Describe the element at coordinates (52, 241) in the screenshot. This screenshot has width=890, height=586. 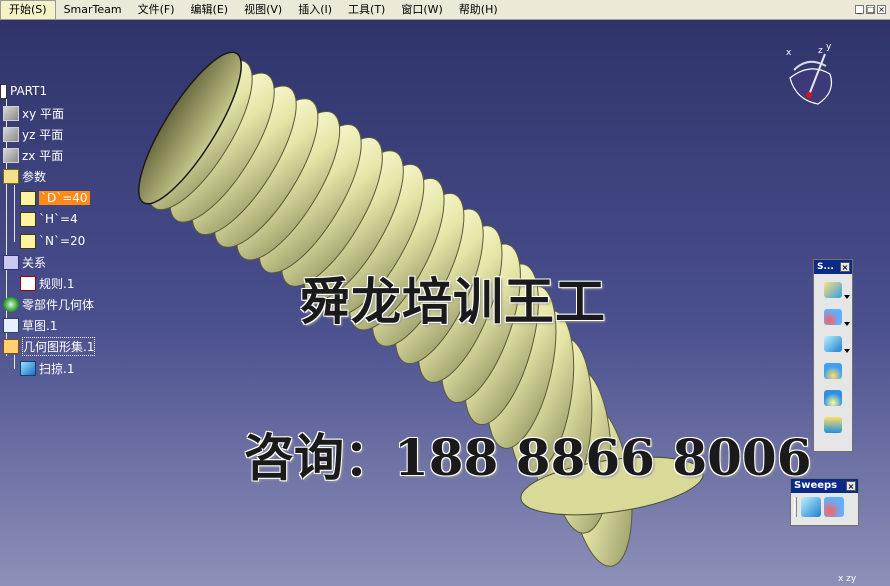
I see `tree-node-param-n: `N`=20` at that location.